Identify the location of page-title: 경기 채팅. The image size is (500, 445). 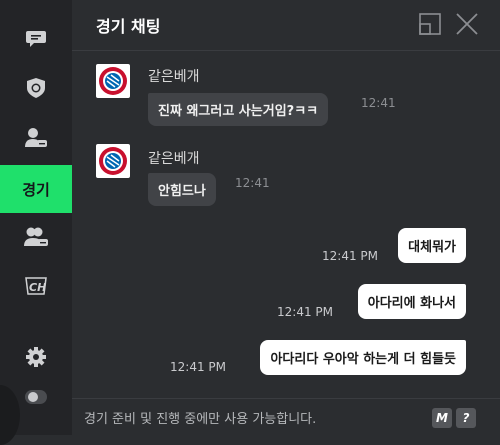
(128, 26).